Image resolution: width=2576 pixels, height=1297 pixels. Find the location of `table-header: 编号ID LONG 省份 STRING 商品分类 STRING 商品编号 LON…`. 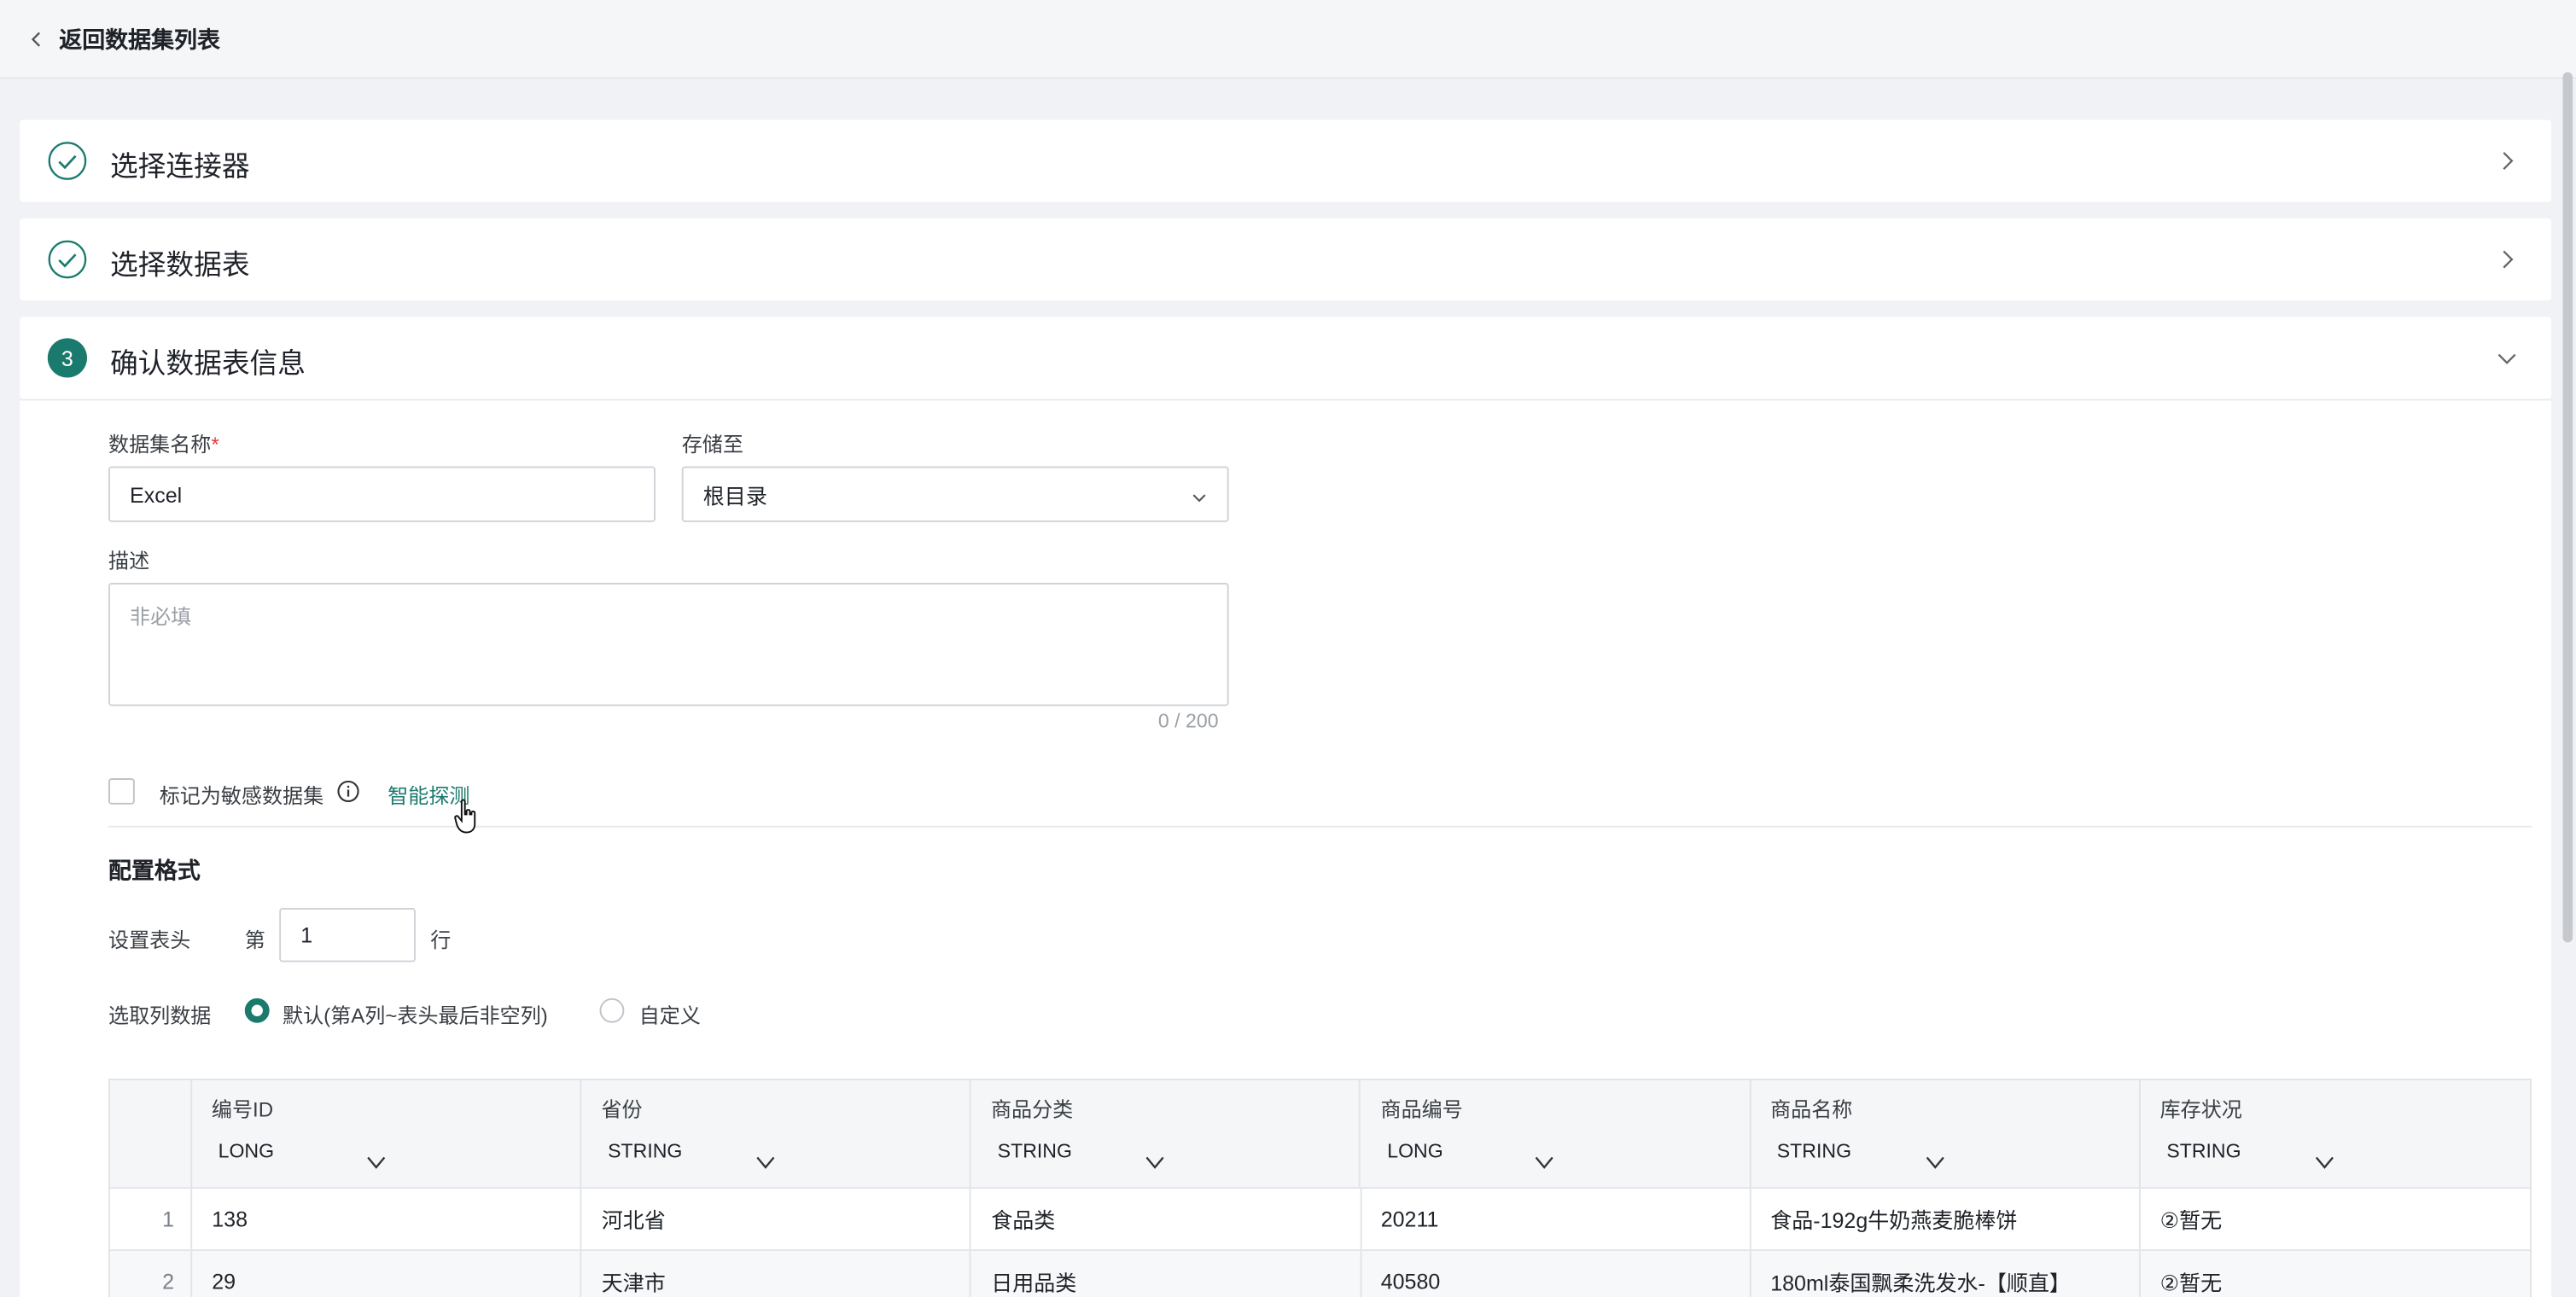

table-header: 编号ID LONG 省份 STRING 商品分类 STRING 商品编号 LON… is located at coordinates (1320, 1134).